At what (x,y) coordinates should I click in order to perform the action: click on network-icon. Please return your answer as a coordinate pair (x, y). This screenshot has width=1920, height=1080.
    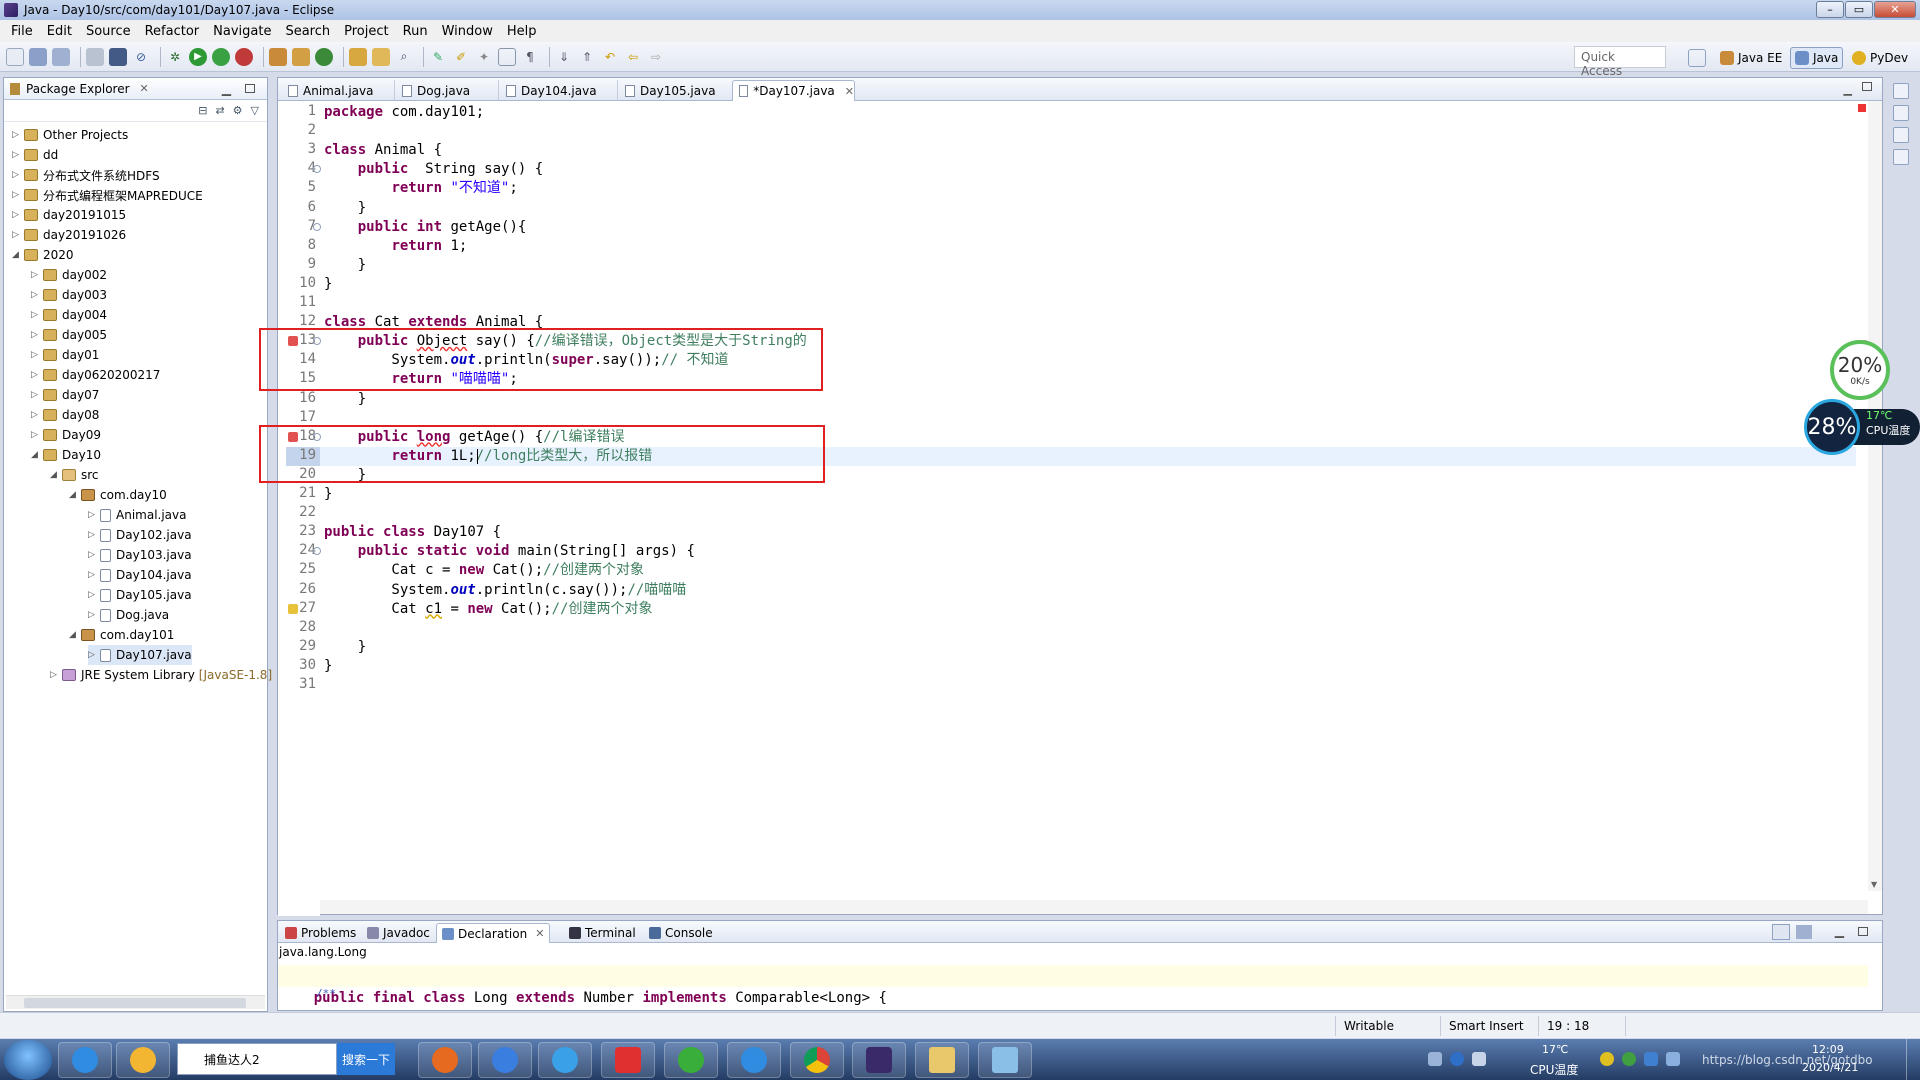
    Looking at the image, I should click on (1673, 1059).